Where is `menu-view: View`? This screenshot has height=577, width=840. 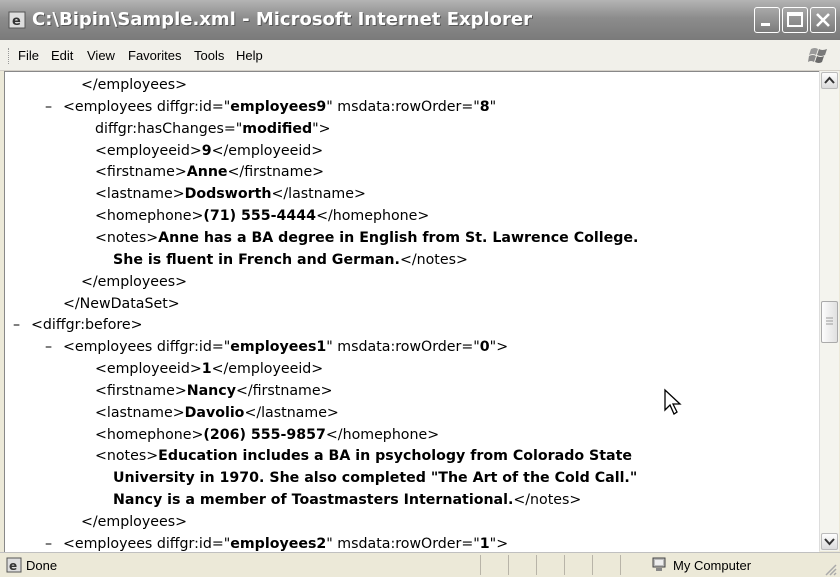
menu-view: View is located at coordinates (101, 55).